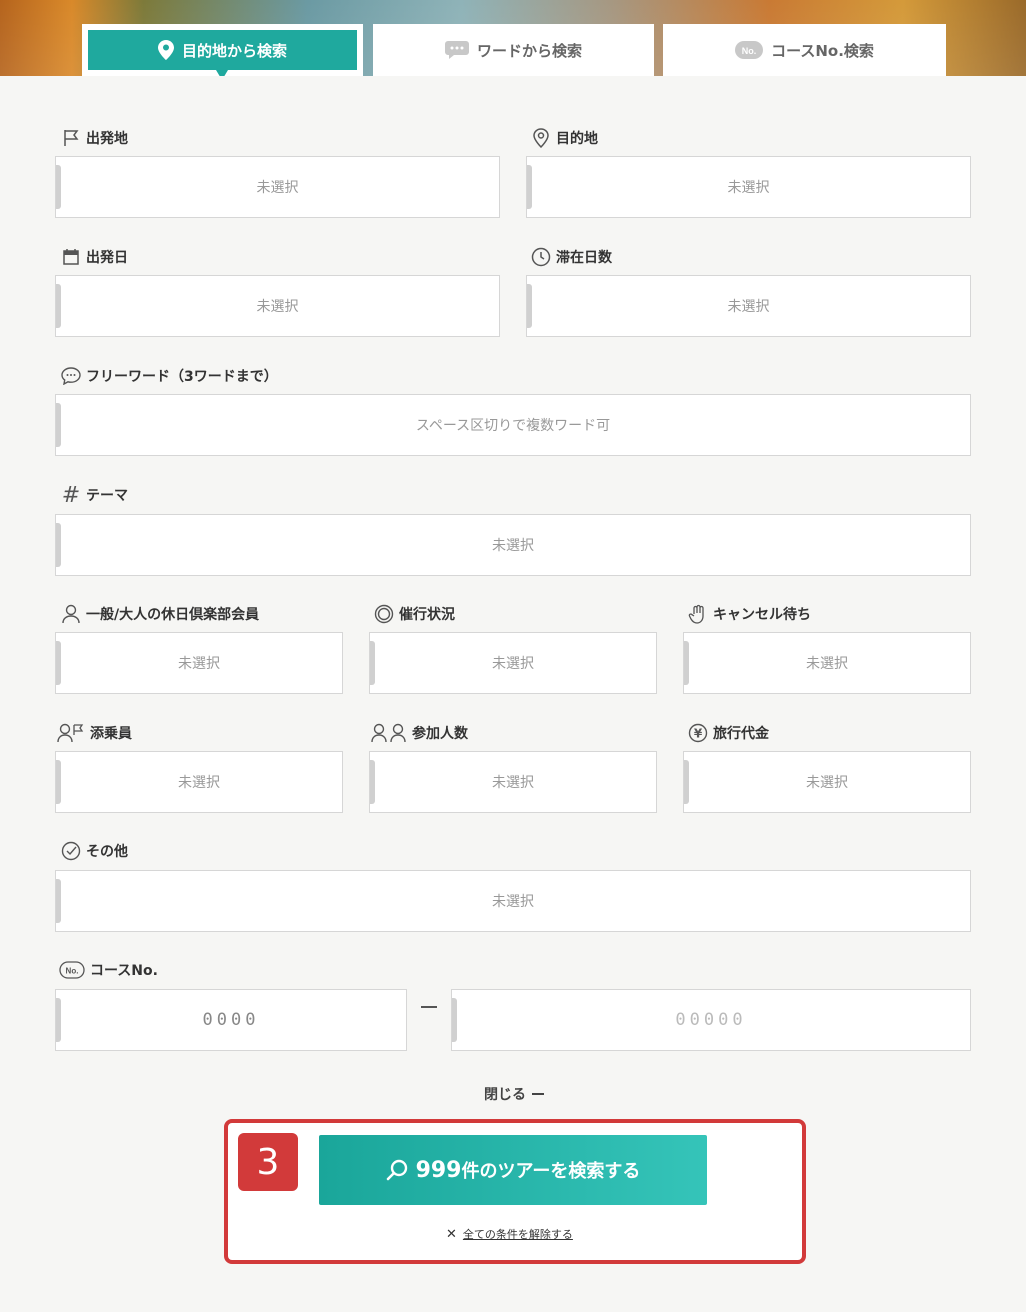  I want to click on yen-icon: ¥, so click(698, 733).